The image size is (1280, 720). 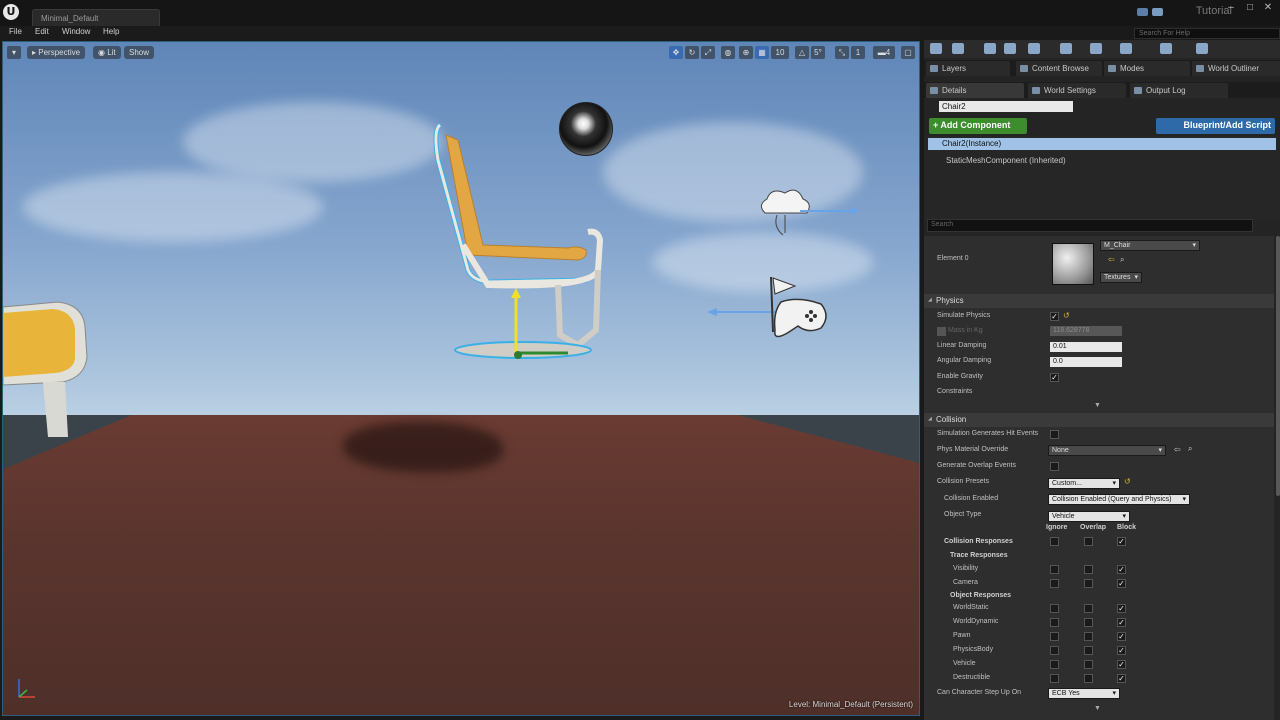 I want to click on physics-body-block-checkbox: ✓, so click(x=1121, y=650).